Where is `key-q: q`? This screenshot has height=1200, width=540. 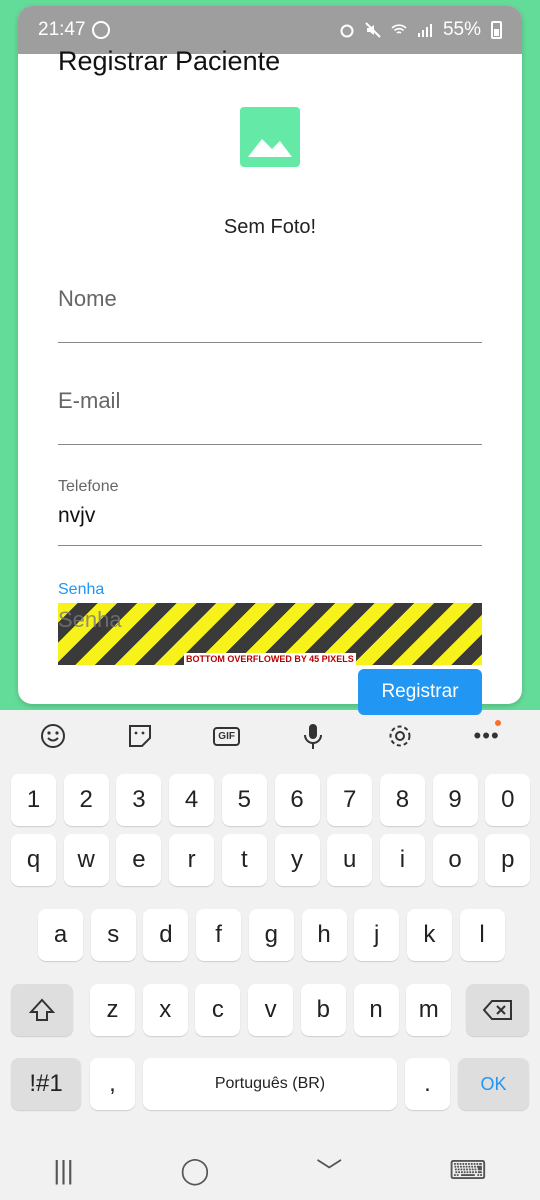 key-q: q is located at coordinates (33, 860).